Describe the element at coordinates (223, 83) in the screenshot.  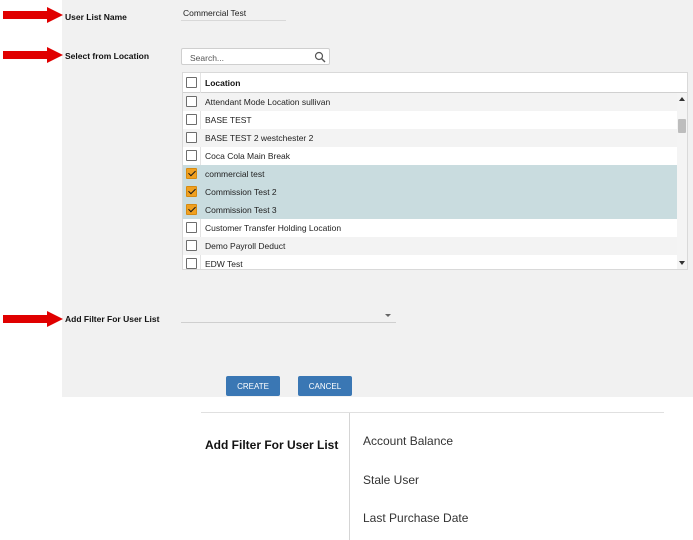
I see `location-column-header: Location` at that location.